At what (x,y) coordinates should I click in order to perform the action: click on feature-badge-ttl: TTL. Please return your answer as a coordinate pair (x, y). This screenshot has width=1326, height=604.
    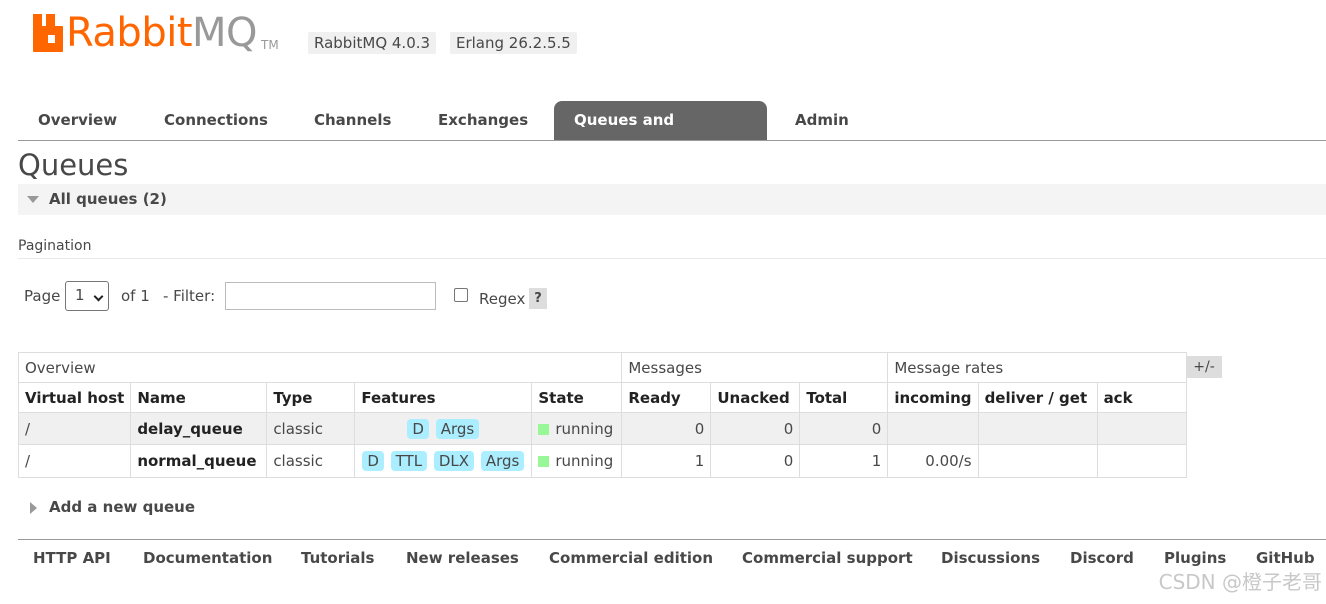
    Looking at the image, I should click on (409, 461).